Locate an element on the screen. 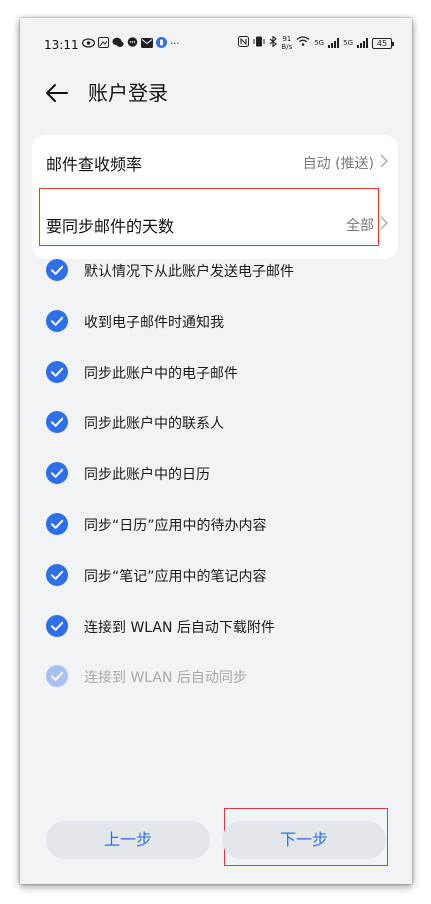 This screenshot has width=431, height=904. page-title: 账户登录 is located at coordinates (128, 93).